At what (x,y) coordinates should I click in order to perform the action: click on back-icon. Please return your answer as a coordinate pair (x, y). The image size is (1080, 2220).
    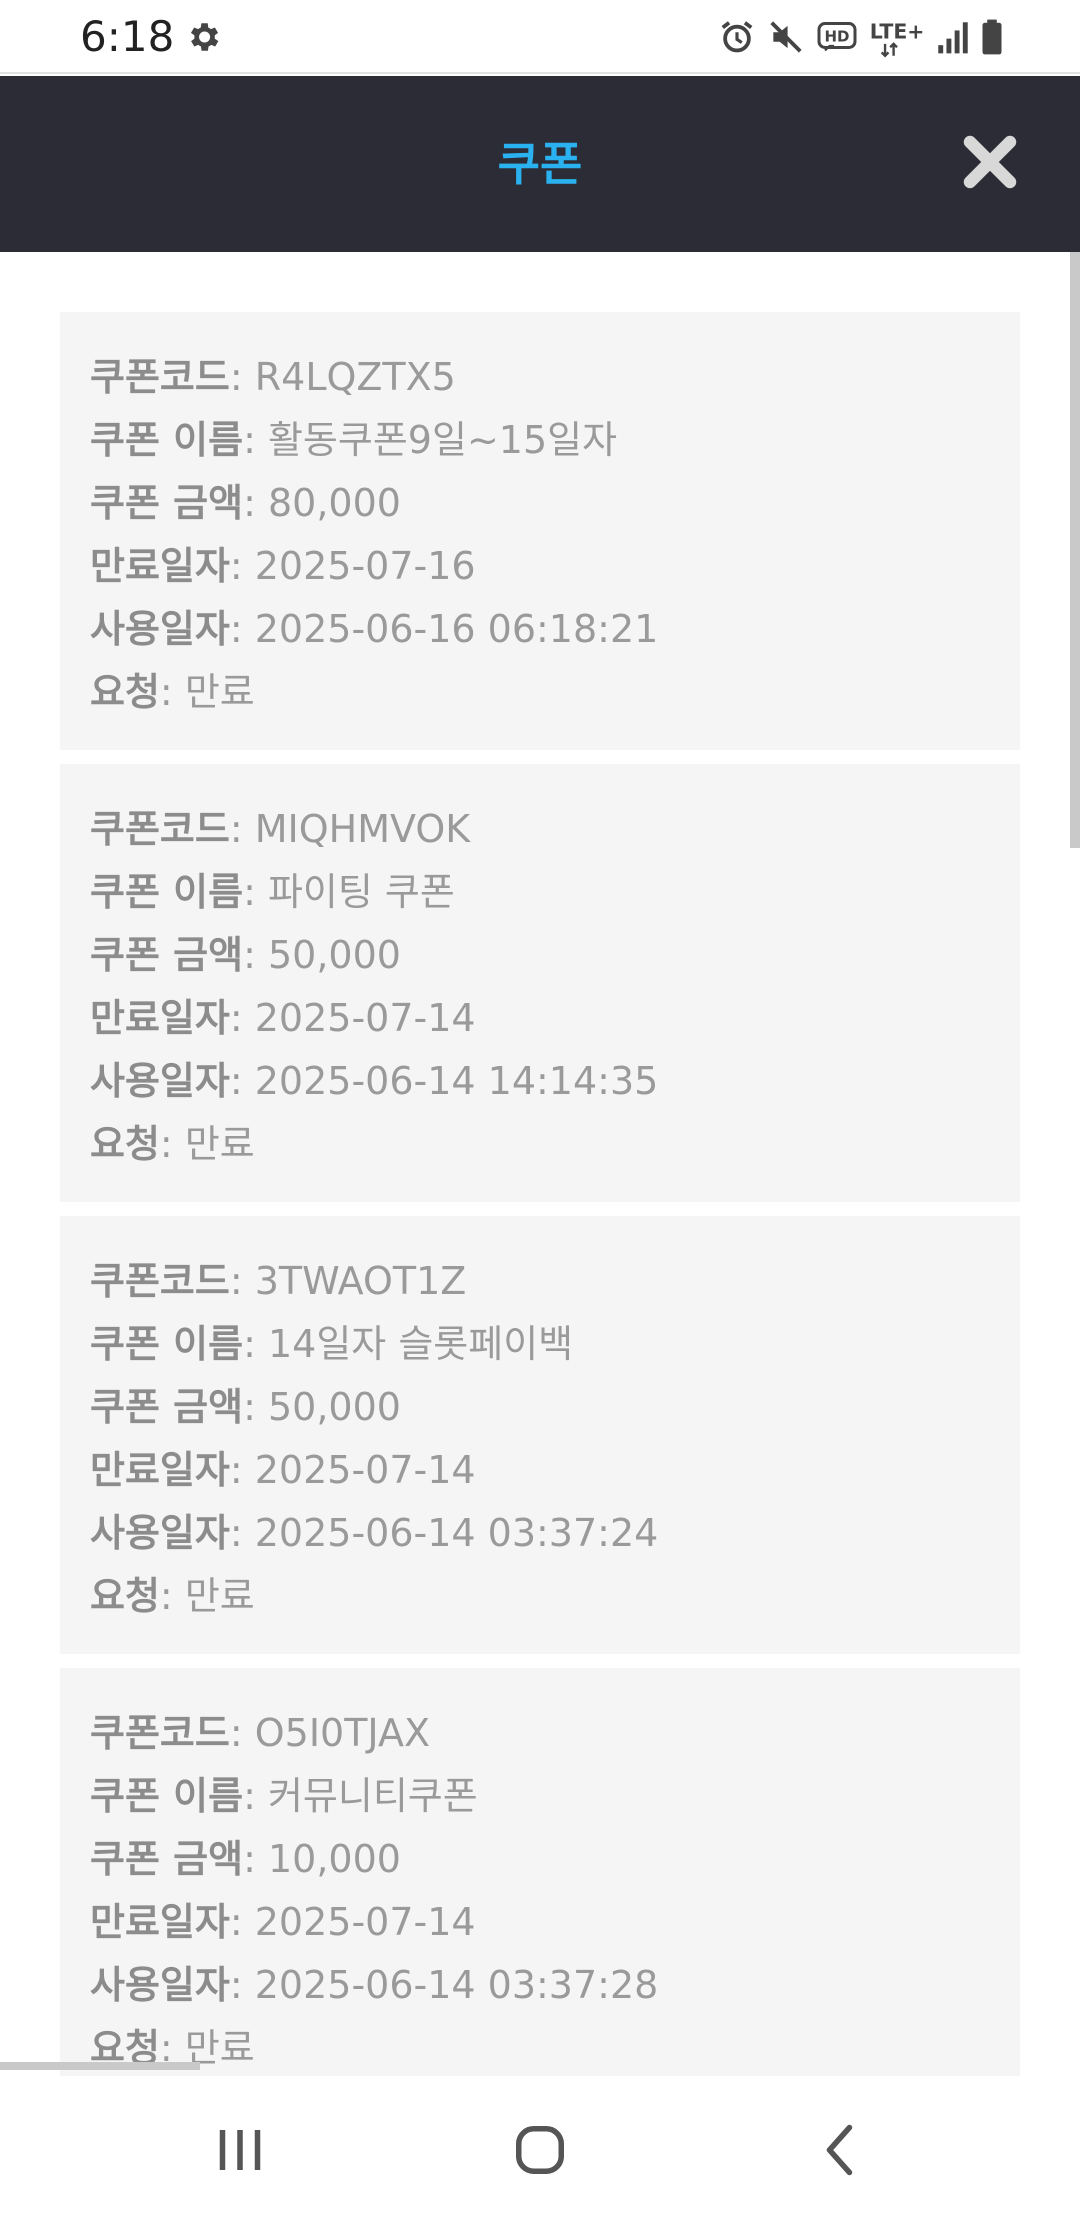
    Looking at the image, I should click on (842, 2150).